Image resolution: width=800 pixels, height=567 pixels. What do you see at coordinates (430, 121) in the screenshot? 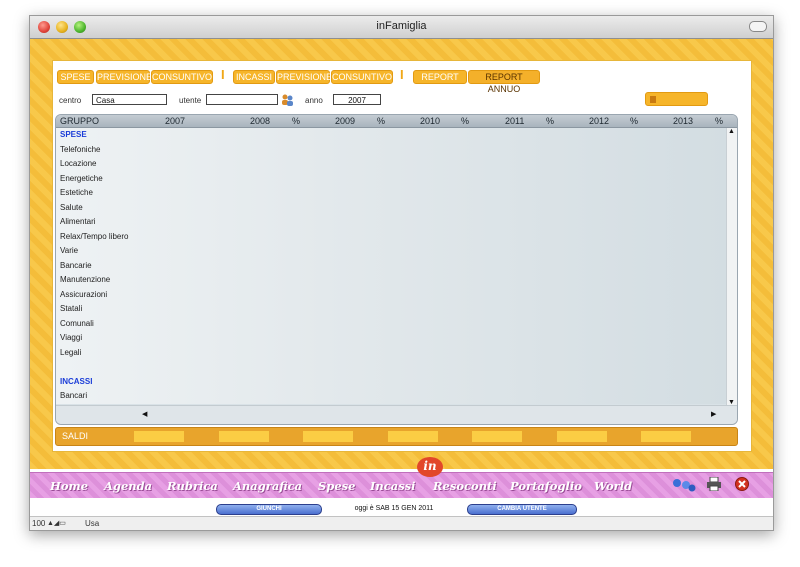
I see `col-header-2010: 2010` at bounding box center [430, 121].